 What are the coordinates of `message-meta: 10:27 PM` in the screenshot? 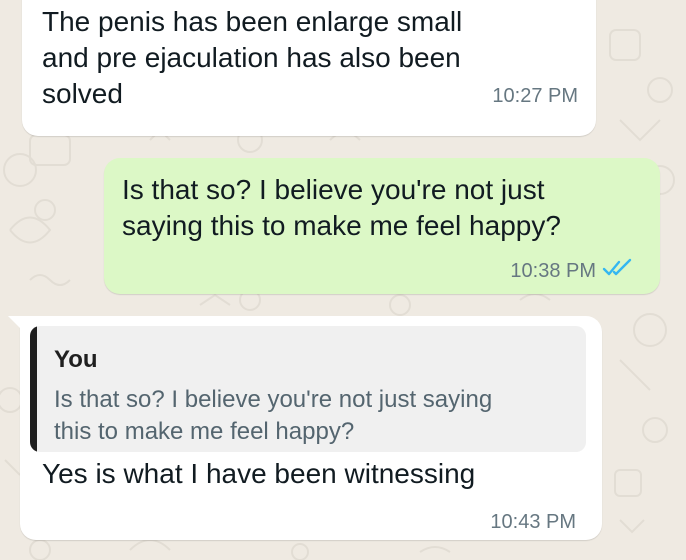 It's located at (535, 96).